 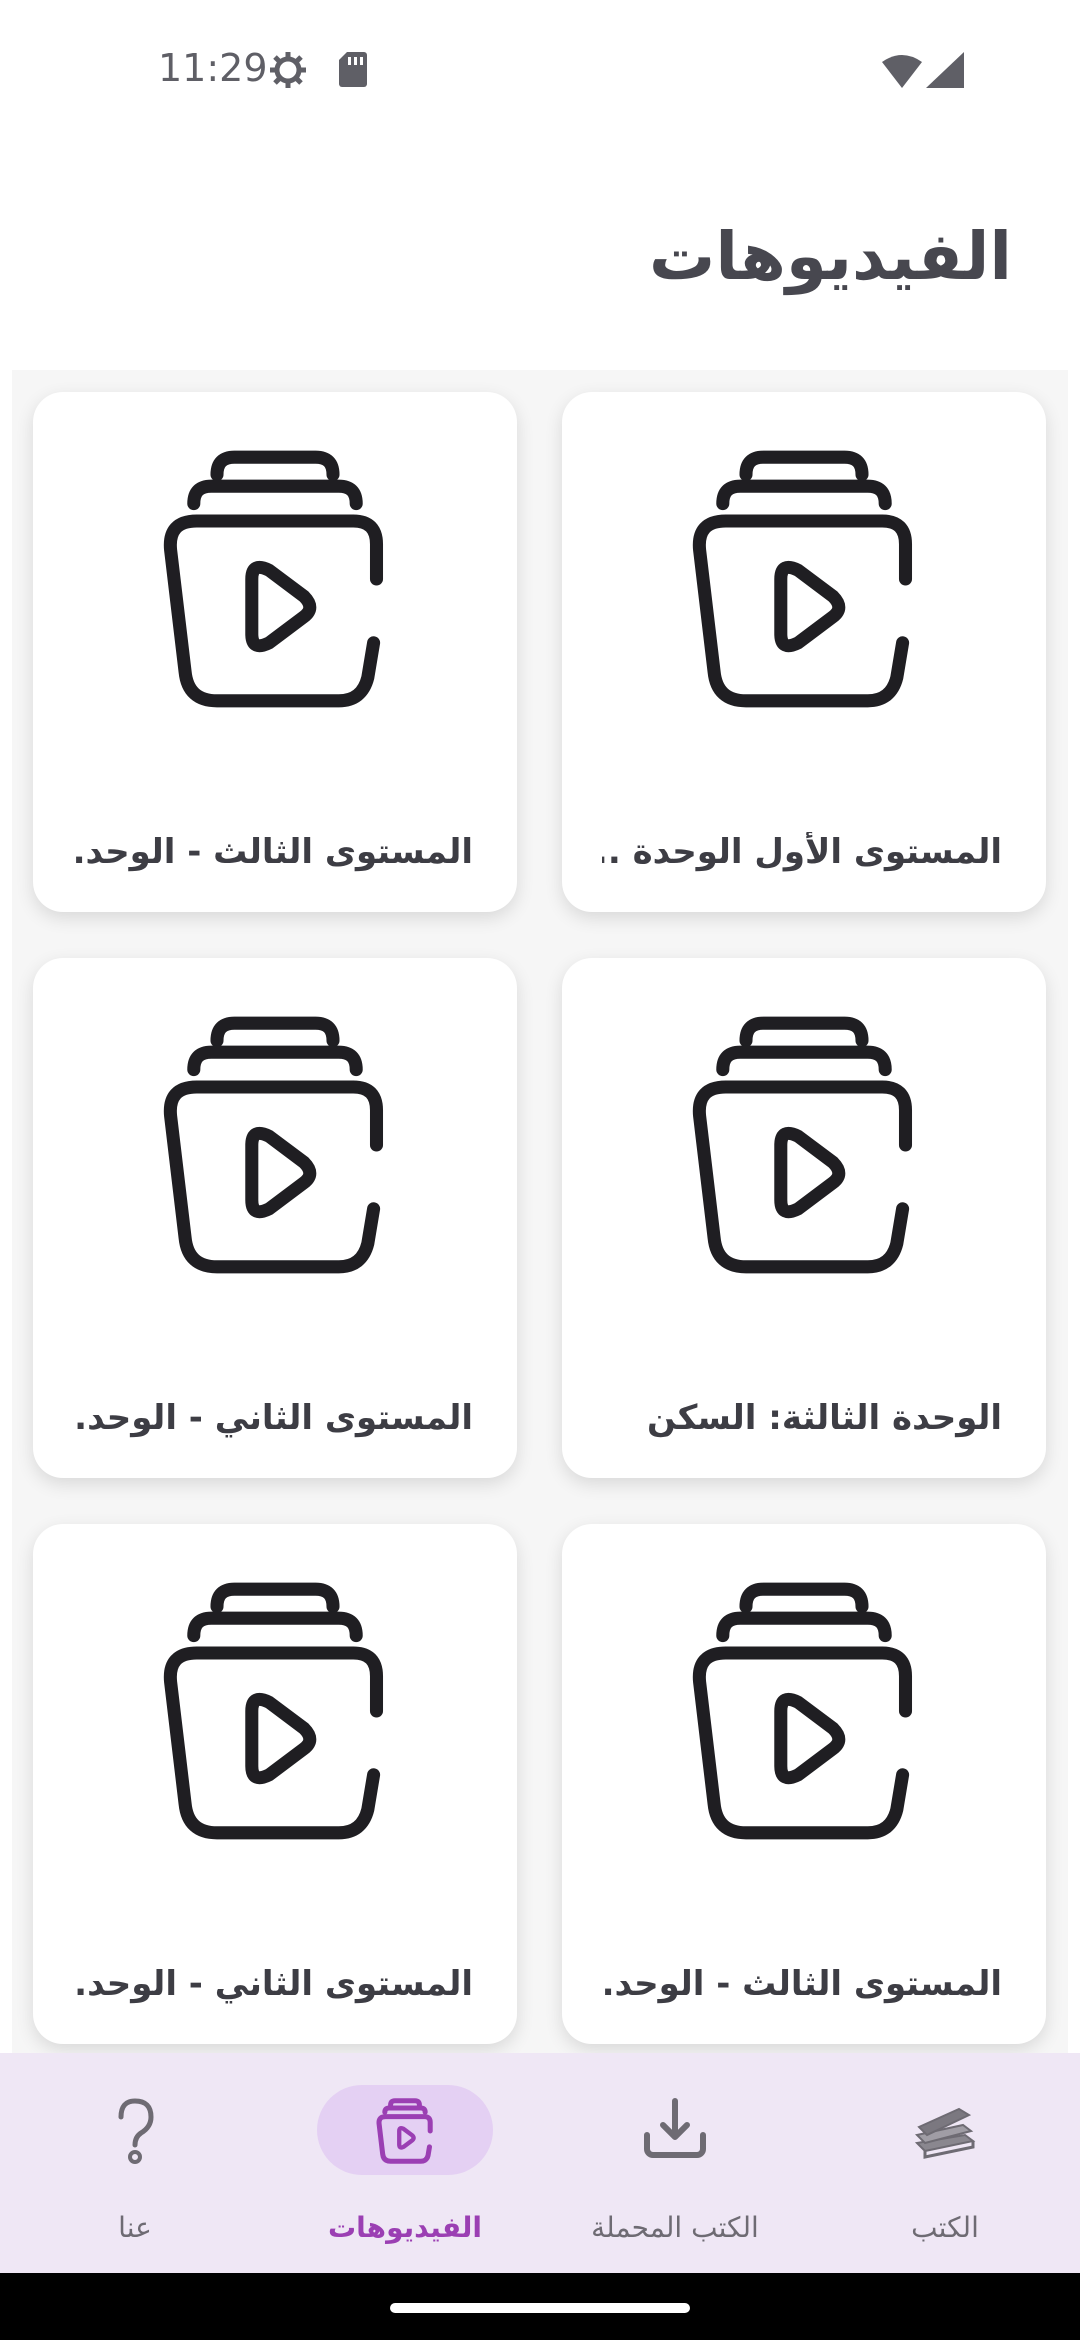 I want to click on video-card: الوحدة الثالثة: السكن, so click(x=804, y=1218).